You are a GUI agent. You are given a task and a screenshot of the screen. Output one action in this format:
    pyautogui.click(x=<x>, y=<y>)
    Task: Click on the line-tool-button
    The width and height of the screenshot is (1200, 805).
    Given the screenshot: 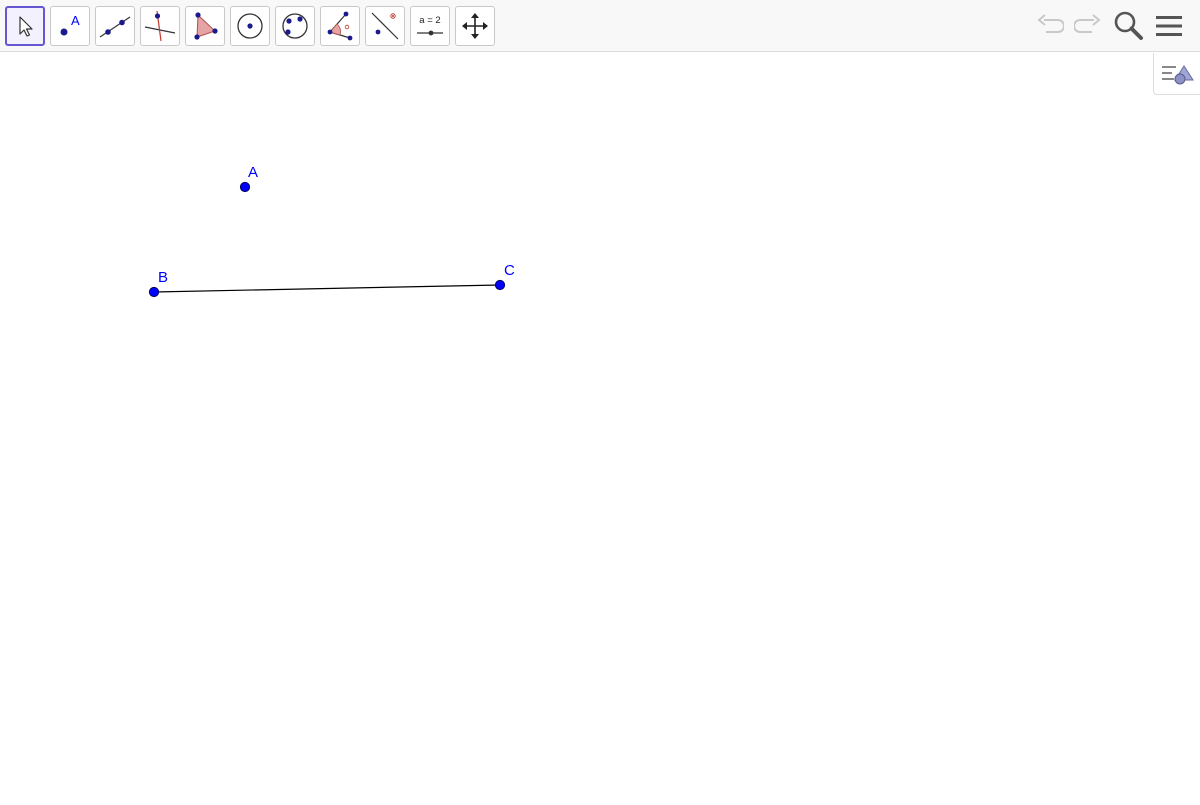 What is the action you would take?
    pyautogui.click(x=115, y=26)
    